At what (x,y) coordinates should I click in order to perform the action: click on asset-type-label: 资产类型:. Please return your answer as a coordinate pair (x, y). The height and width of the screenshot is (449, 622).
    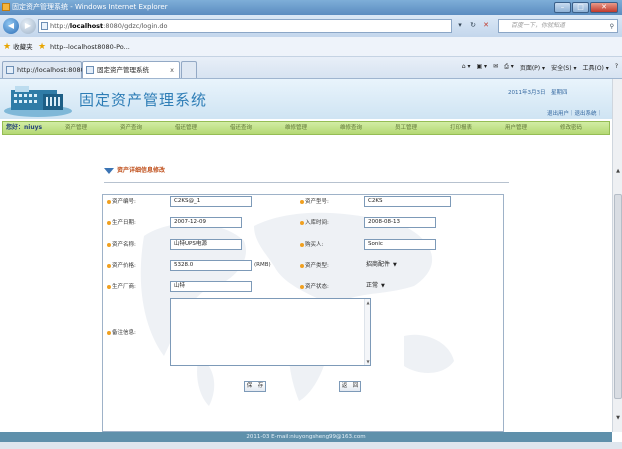
    Looking at the image, I should click on (314, 266).